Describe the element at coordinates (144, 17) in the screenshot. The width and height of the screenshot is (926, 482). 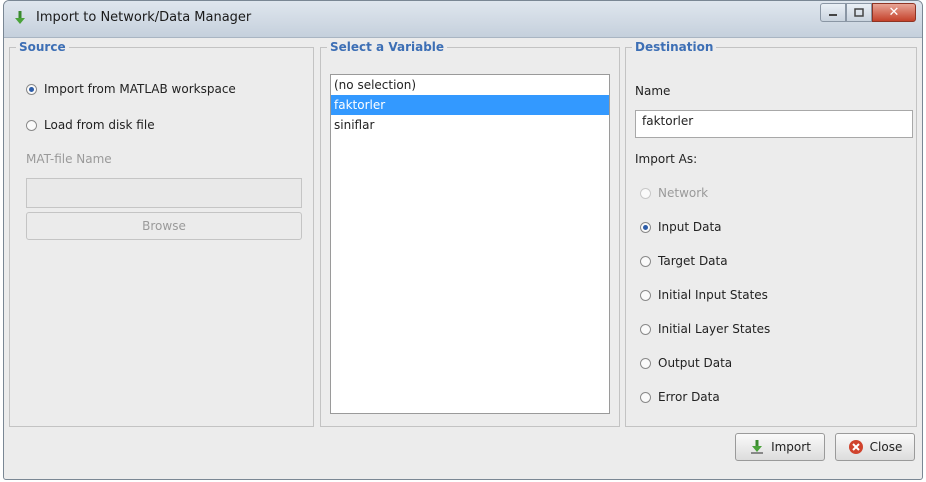
I see `window-title: Import to Network/Data Manager` at that location.